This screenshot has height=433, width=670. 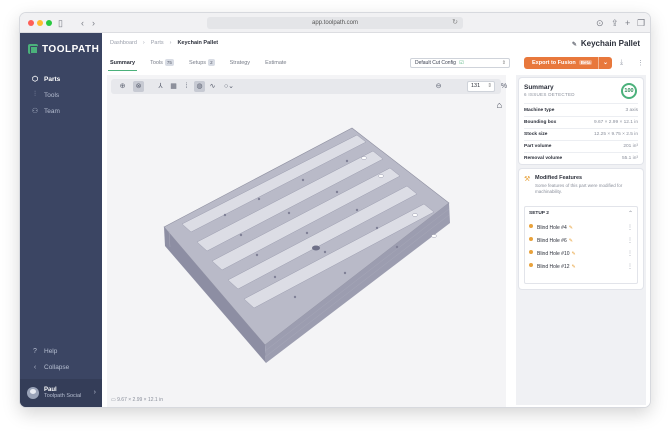 What do you see at coordinates (641, 23) in the screenshot?
I see `tabs-overview-icon: ❐` at bounding box center [641, 23].